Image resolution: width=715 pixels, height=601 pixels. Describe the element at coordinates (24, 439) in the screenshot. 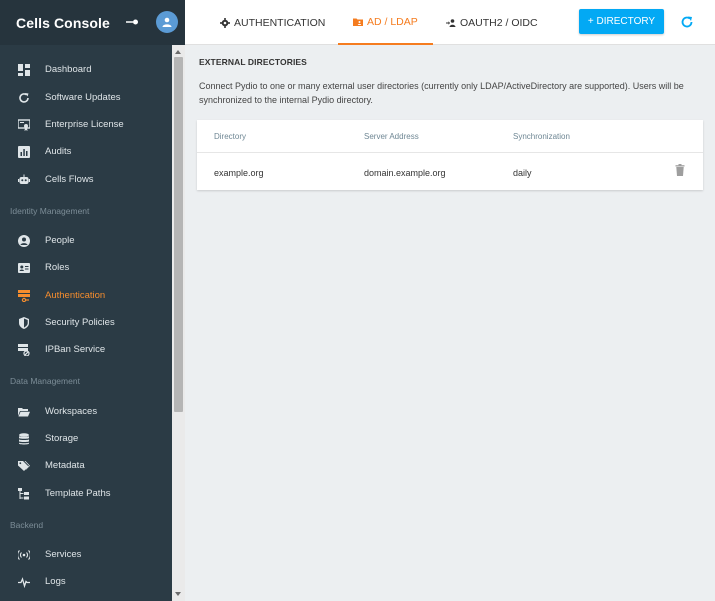

I see `database-icon` at that location.